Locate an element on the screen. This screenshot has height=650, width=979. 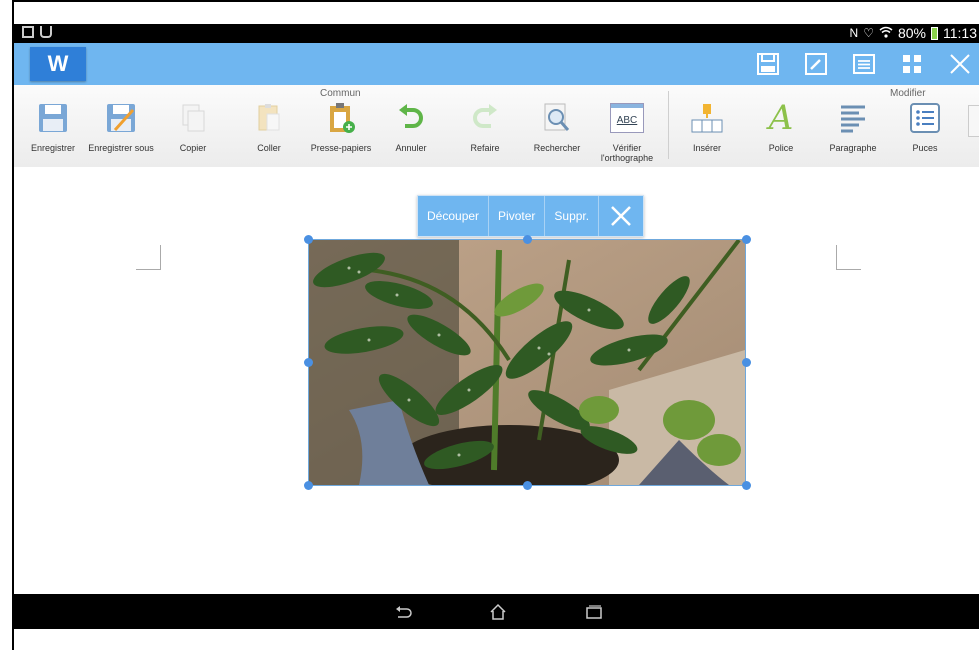
app-bar: W is located at coordinates (496, 64).